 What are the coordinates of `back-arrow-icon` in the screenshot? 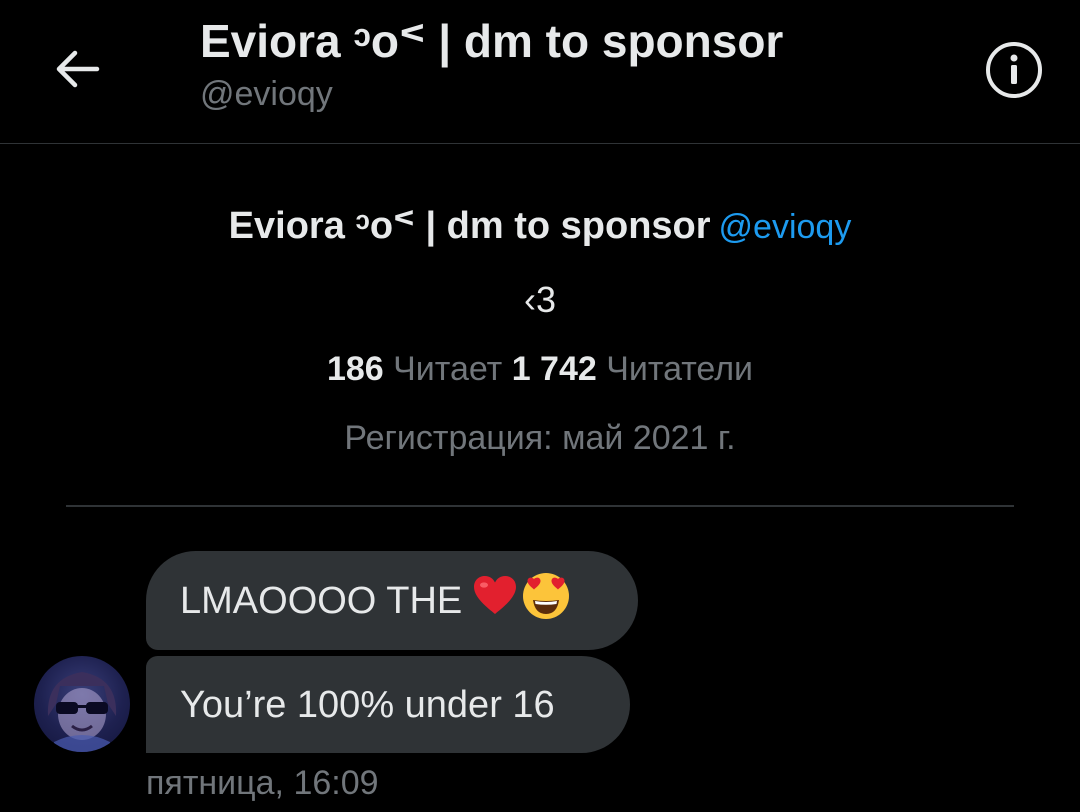 It's located at (78, 69).